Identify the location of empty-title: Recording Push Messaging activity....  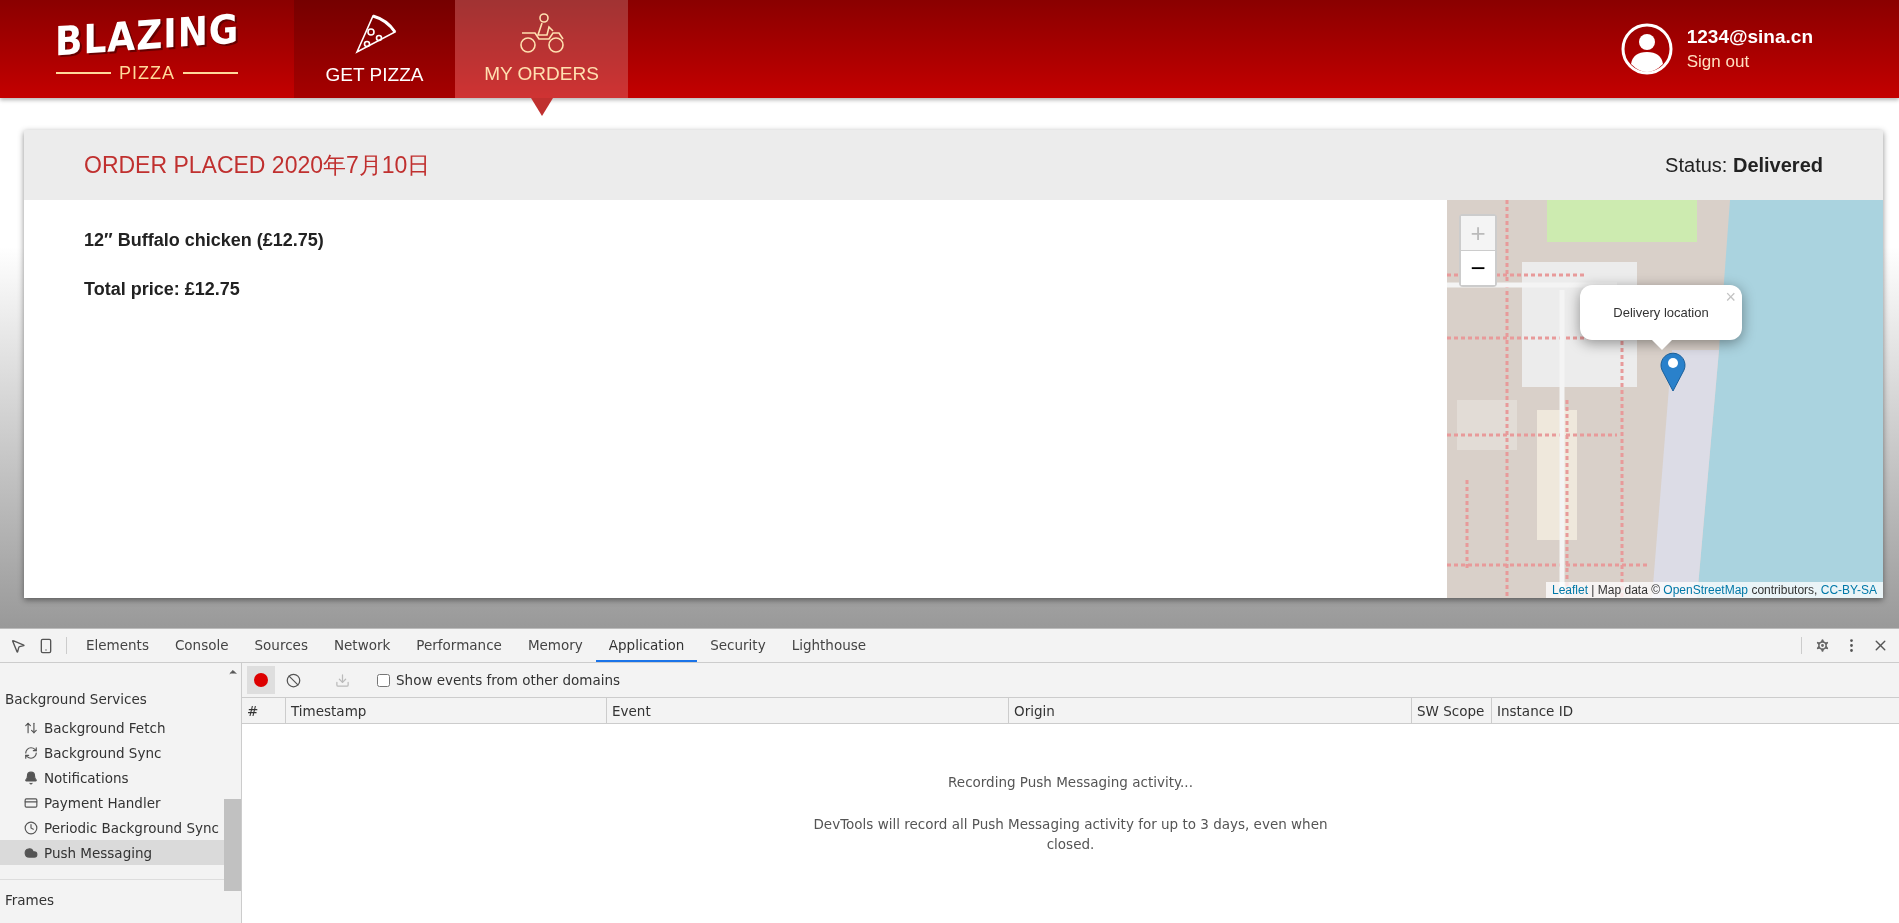
(1070, 782).